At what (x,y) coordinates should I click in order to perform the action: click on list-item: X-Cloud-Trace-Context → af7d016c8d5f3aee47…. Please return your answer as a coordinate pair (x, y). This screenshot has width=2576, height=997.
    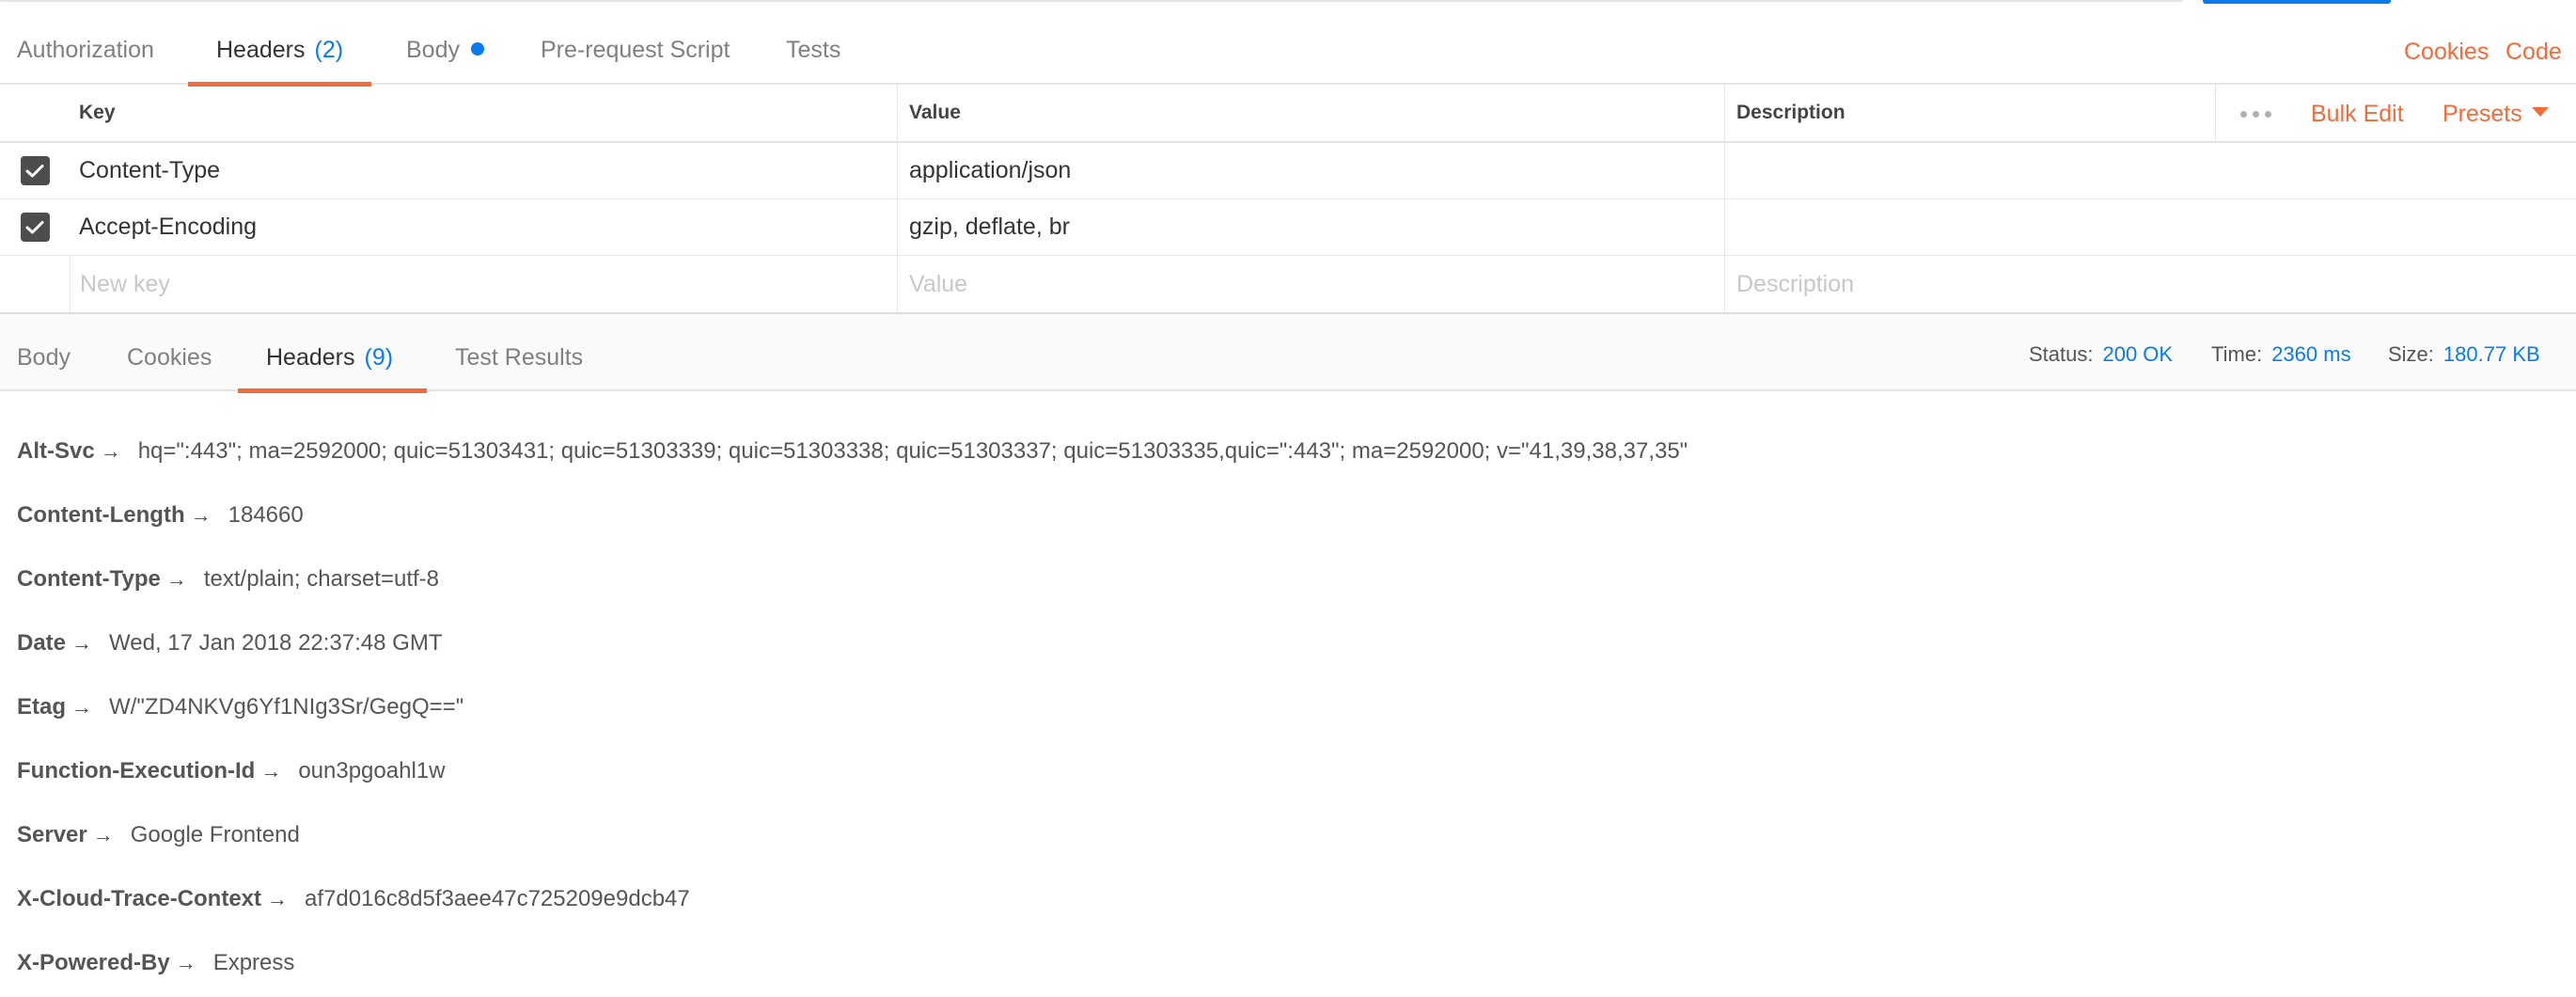
    Looking at the image, I should click on (1286, 899).